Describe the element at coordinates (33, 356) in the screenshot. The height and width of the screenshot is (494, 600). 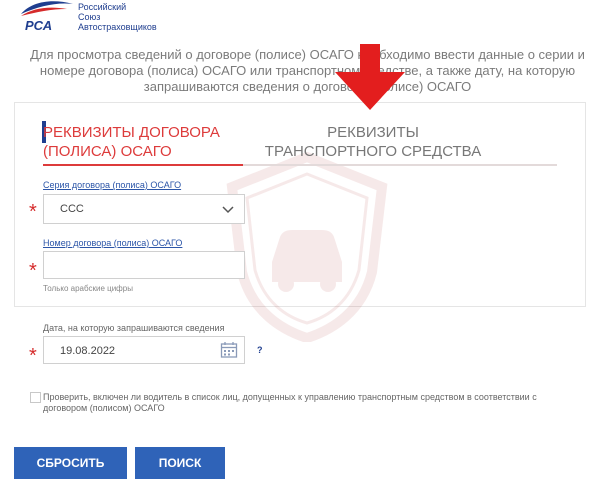
I see `date-required-mark: *` at that location.